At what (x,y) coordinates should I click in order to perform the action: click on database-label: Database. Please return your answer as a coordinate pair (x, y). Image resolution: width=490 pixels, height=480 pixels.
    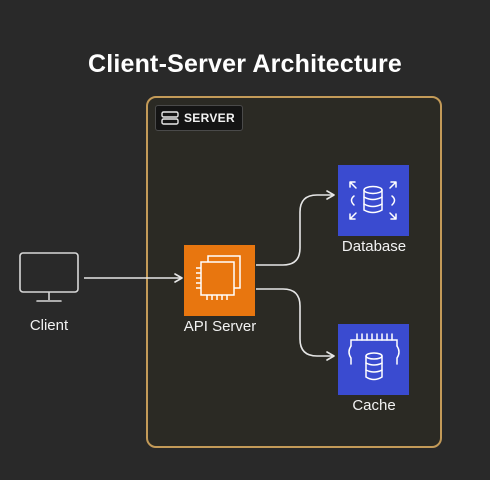
    Looking at the image, I should click on (374, 246).